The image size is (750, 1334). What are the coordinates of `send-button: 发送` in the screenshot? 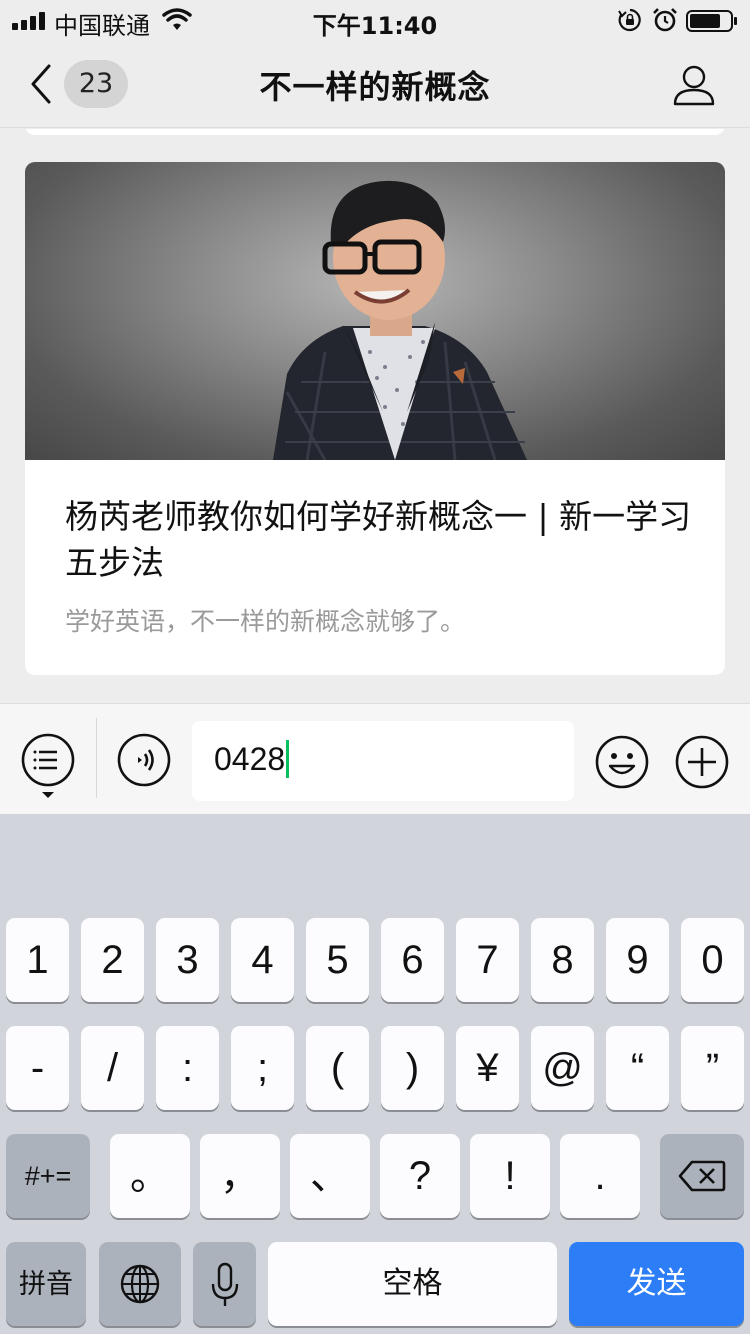 It's located at (656, 1284).